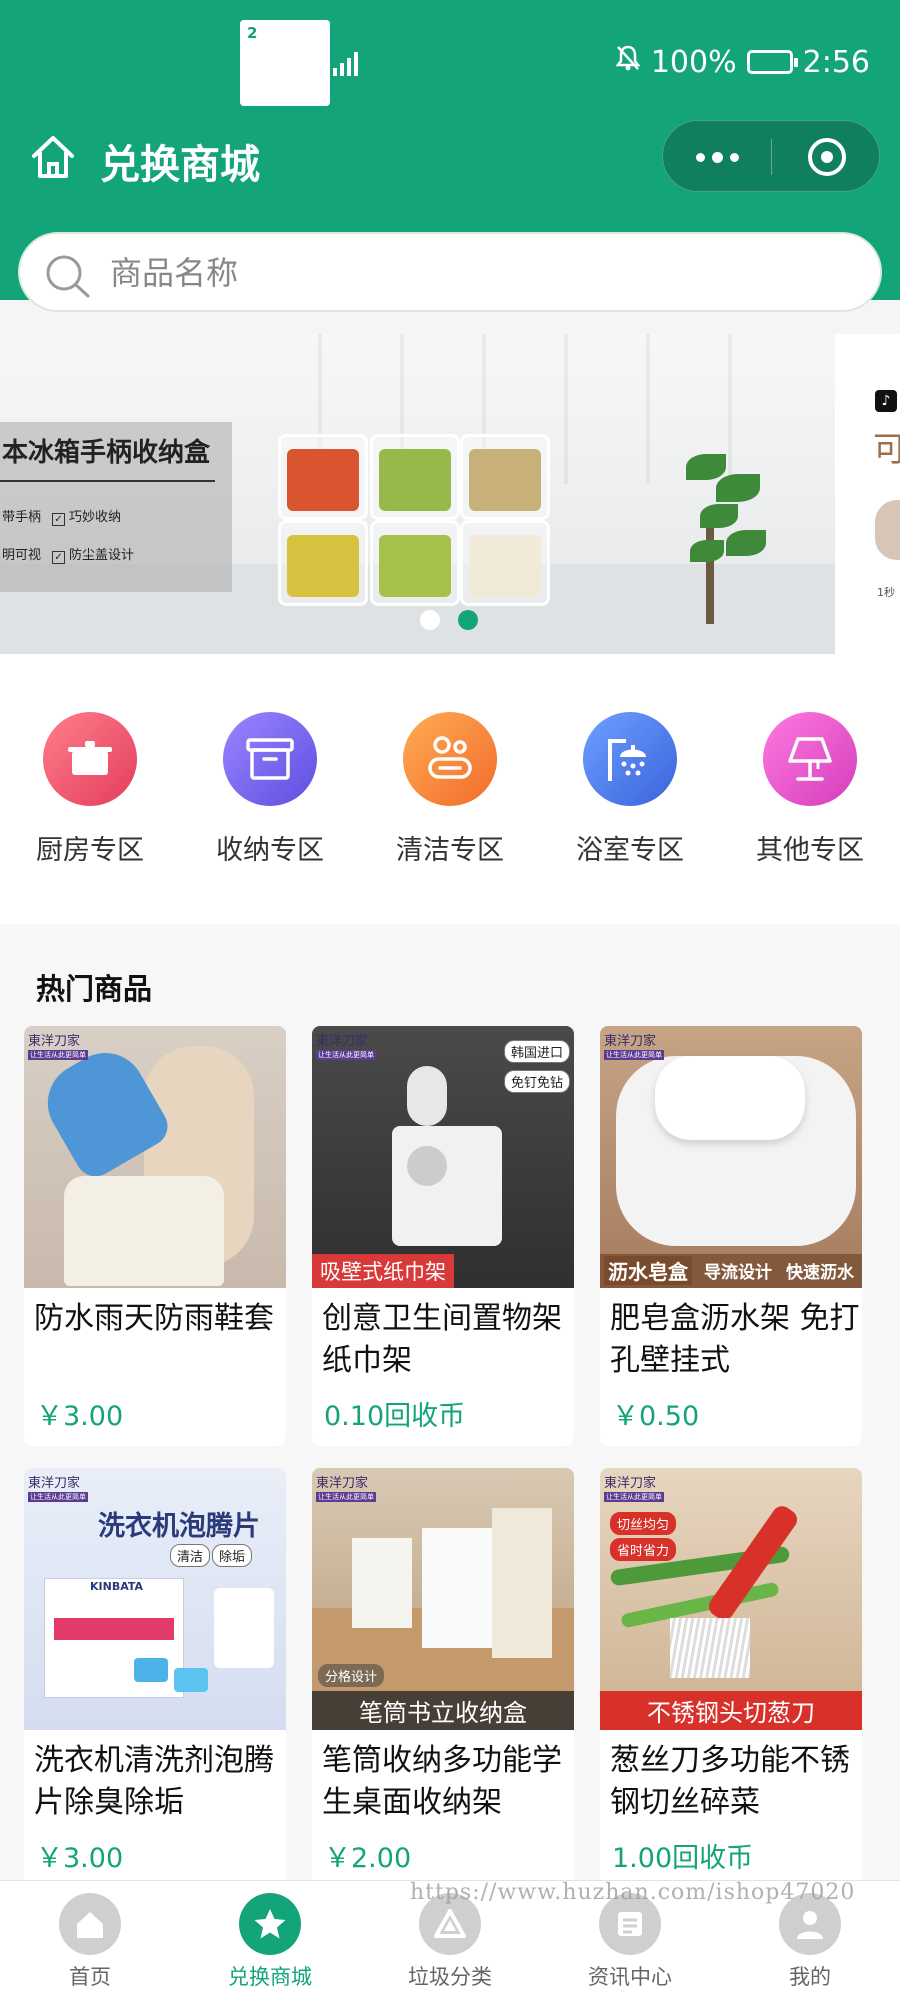  I want to click on tab-label: 我的, so click(810, 1977).